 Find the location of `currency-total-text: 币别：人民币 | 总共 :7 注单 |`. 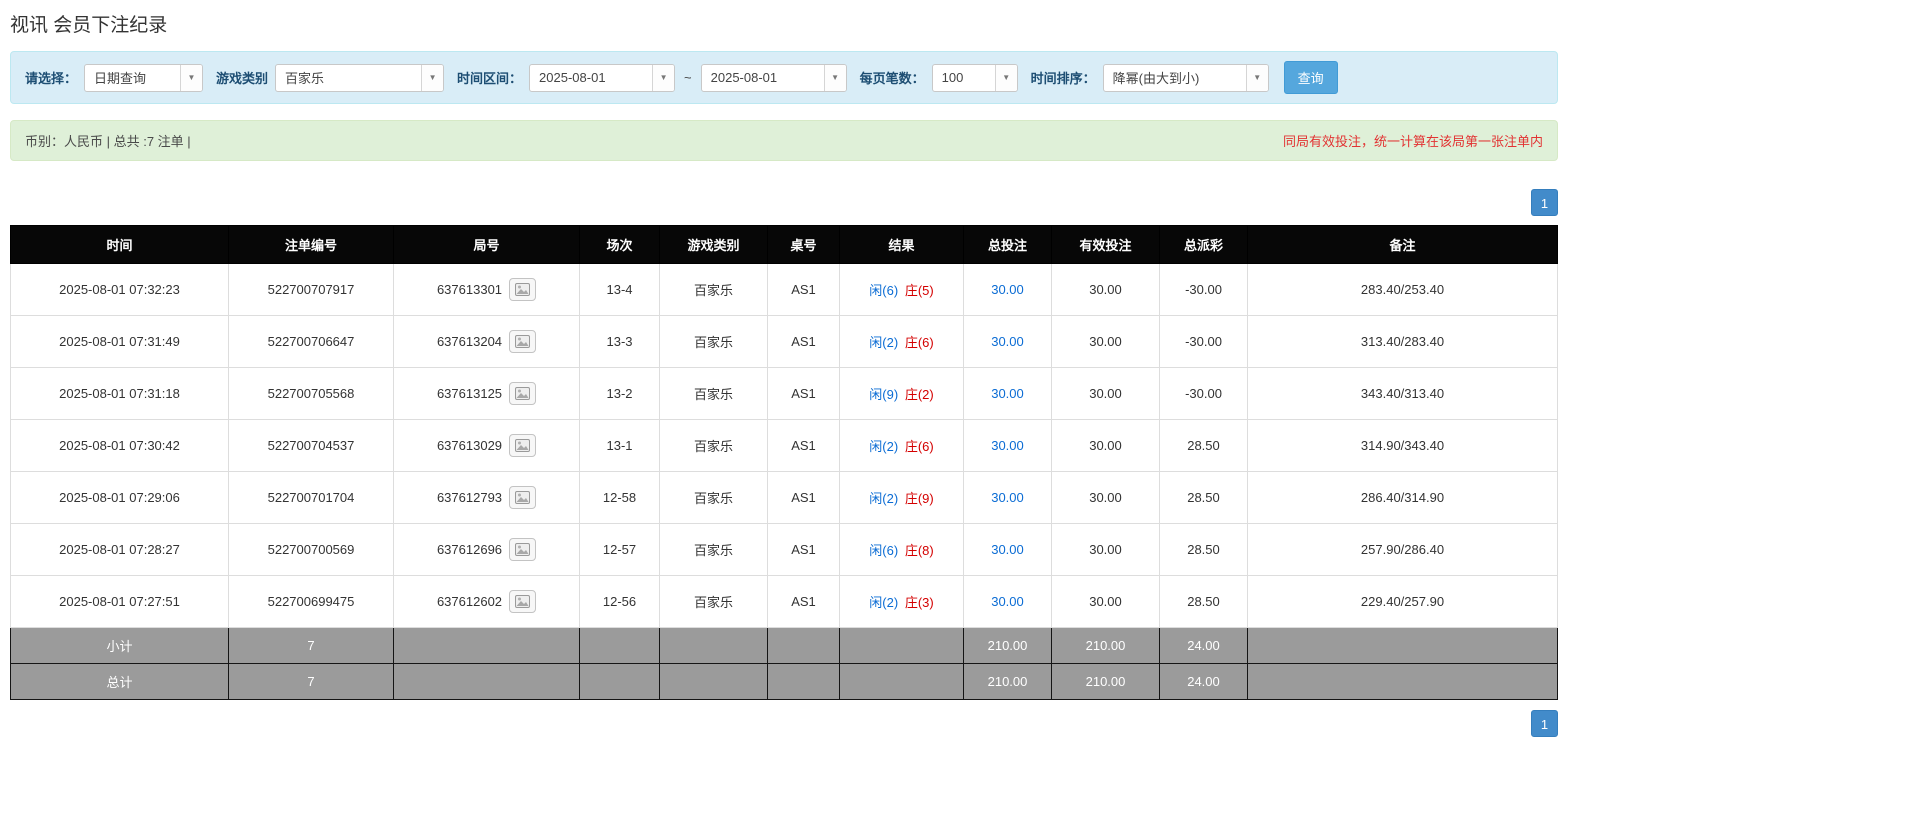

currency-total-text: 币别：人民币 | 总共 :7 注单 | is located at coordinates (108, 141).